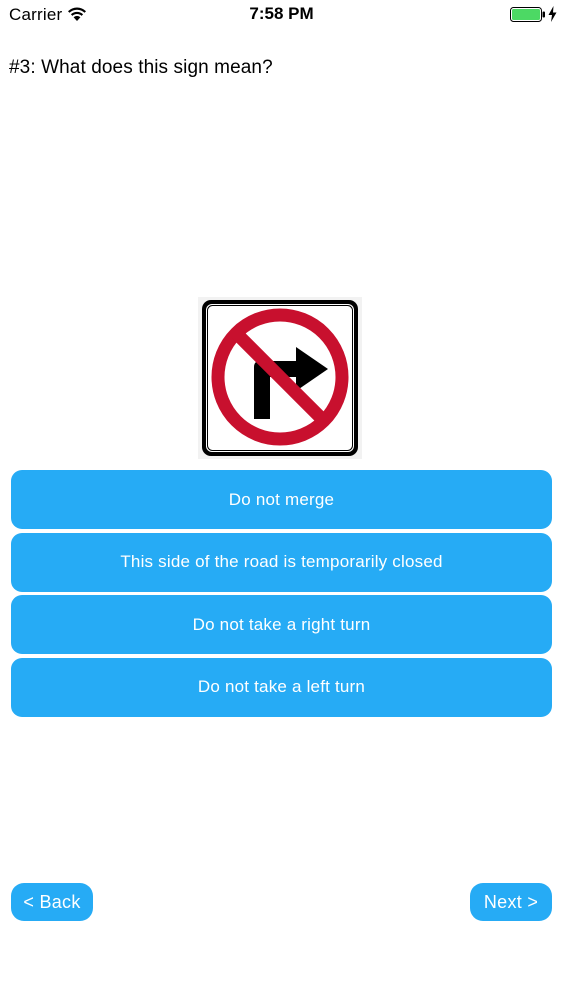 The width and height of the screenshot is (563, 1000). I want to click on road-sign-image, so click(280, 378).